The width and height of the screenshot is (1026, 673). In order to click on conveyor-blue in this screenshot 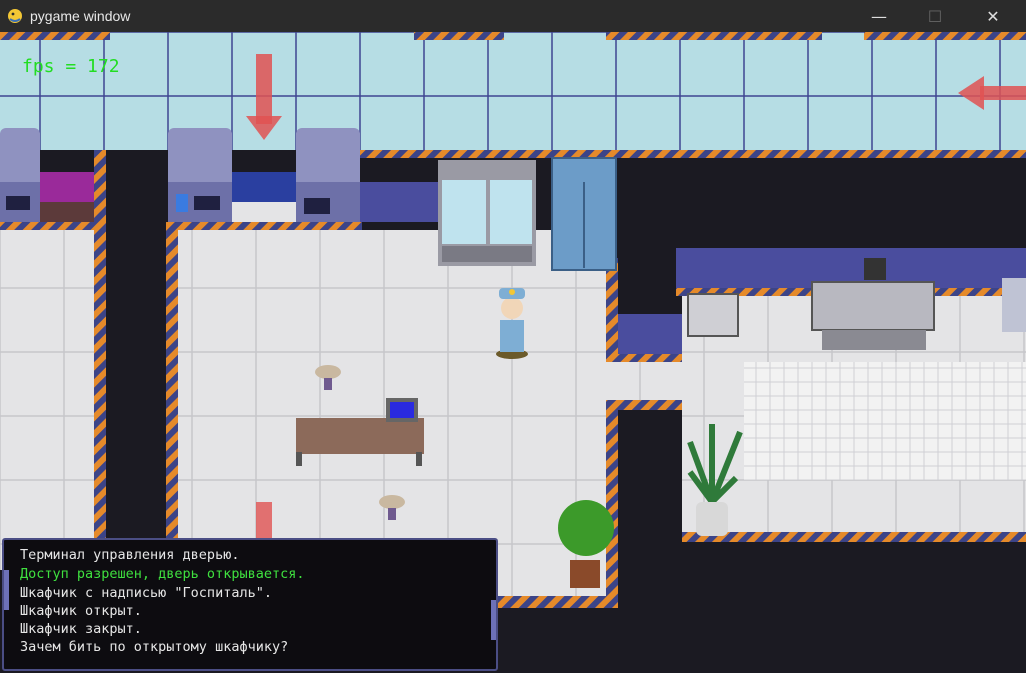, I will do `click(264, 197)`.